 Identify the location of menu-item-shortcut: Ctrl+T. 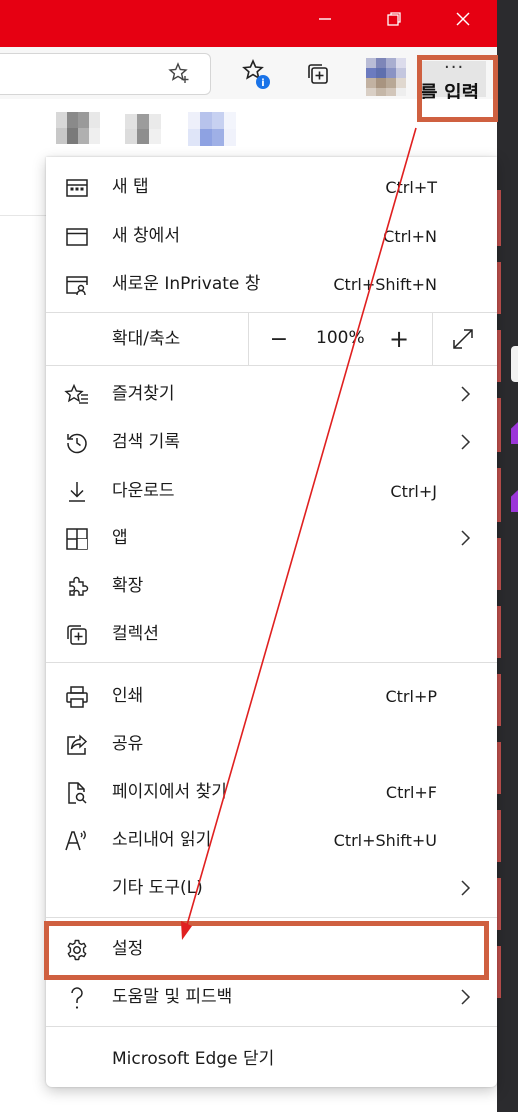
(411, 187).